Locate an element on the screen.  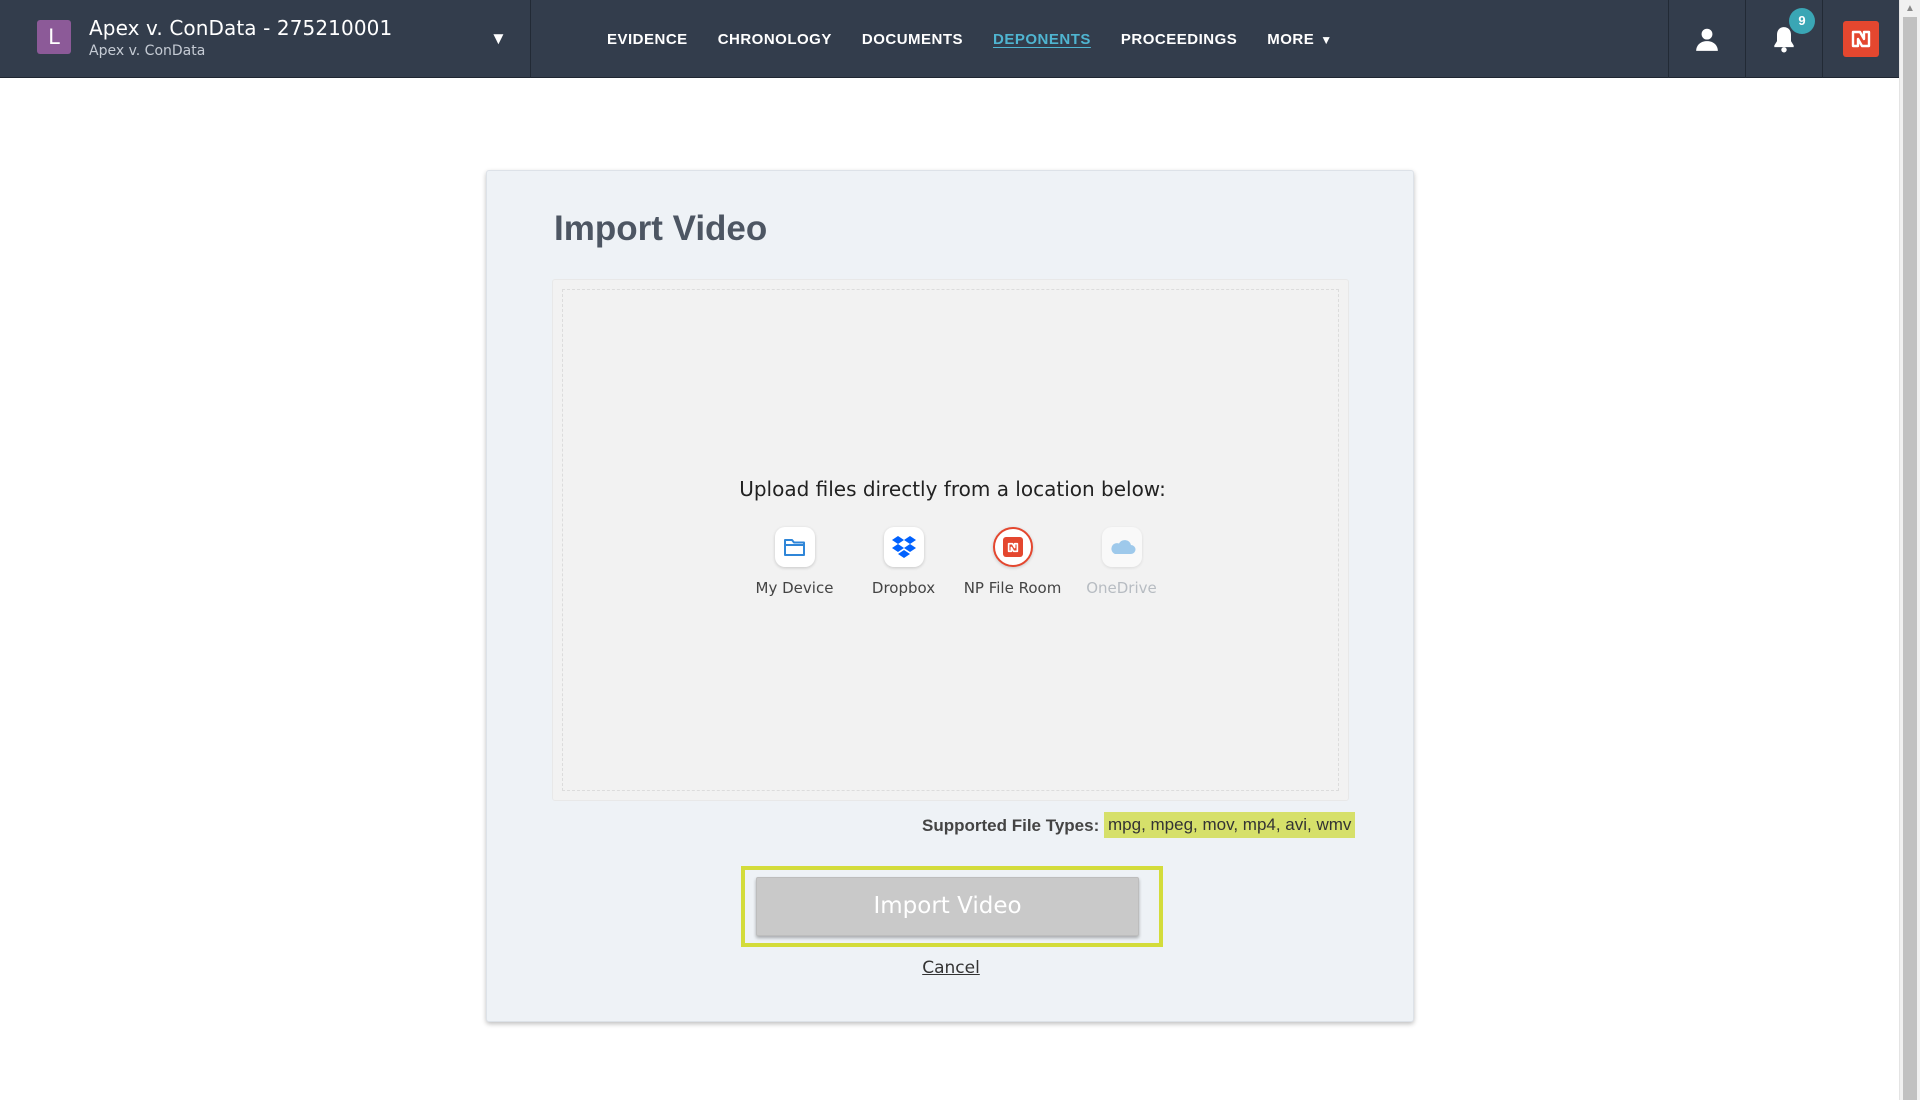
folder-icon is located at coordinates (794, 547).